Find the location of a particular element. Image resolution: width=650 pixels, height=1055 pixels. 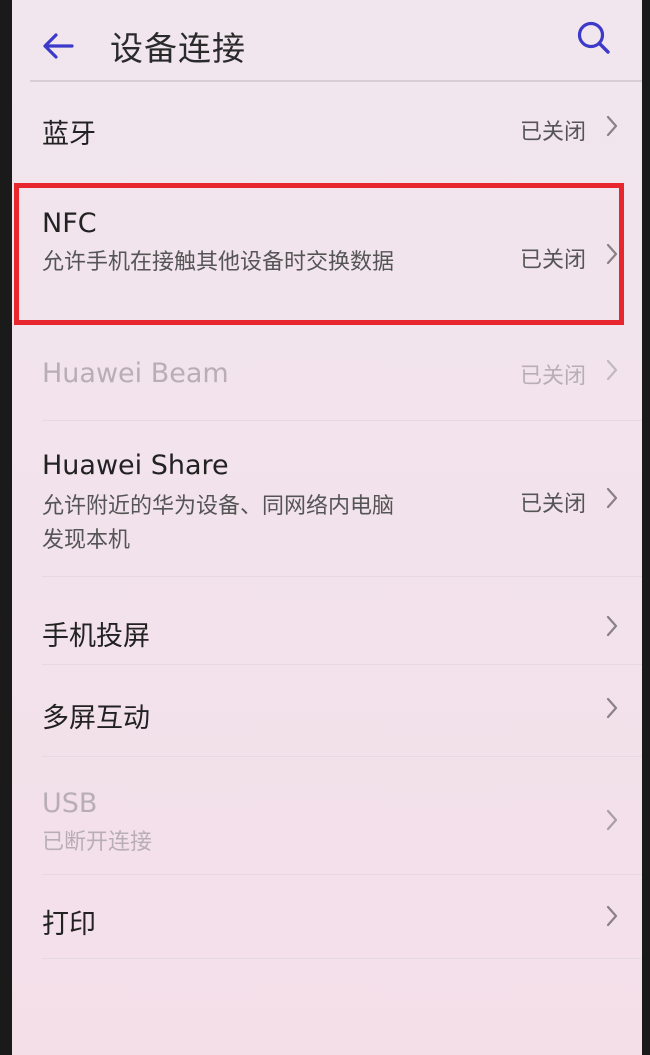

huawei-beam-status: 已关闭 is located at coordinates (552, 376).